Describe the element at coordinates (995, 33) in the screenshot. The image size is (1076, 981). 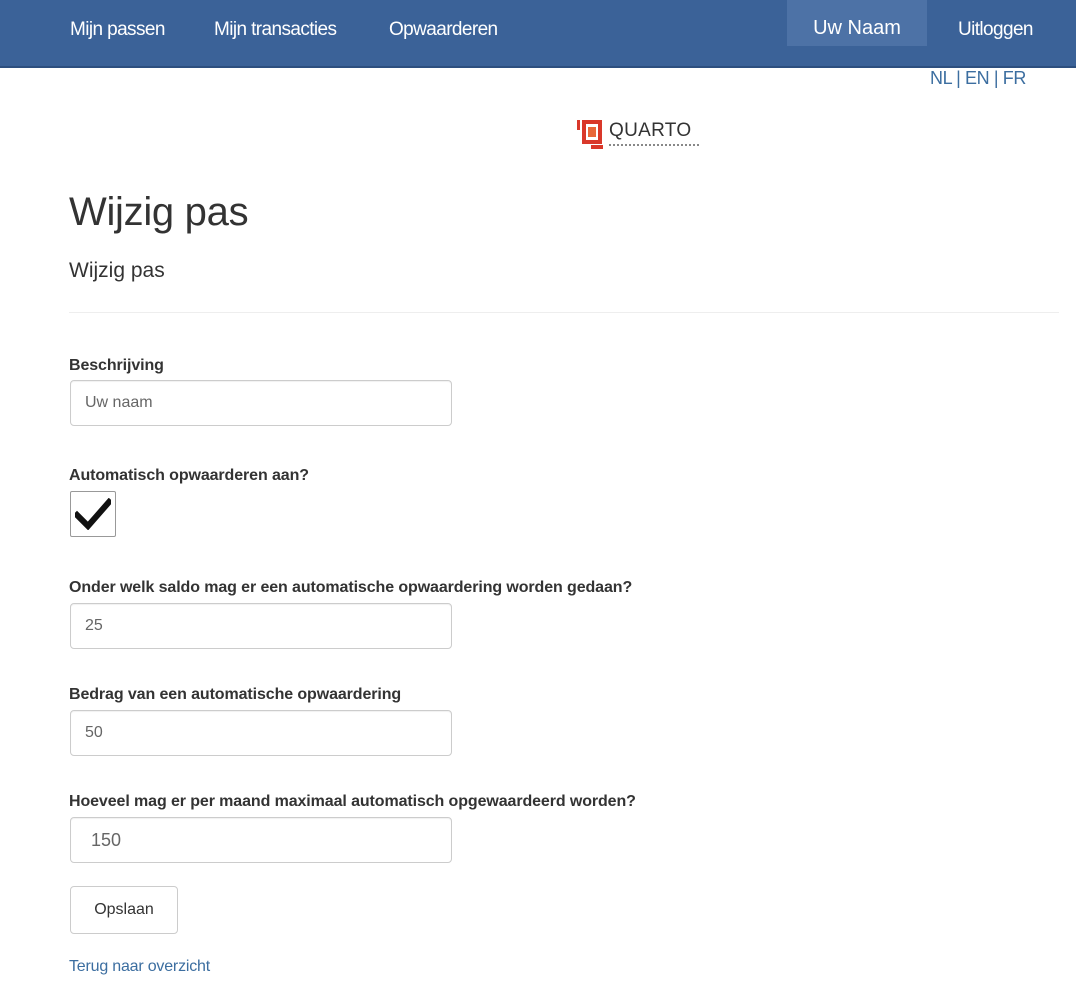
I see `logout-link: Uitloggen` at that location.